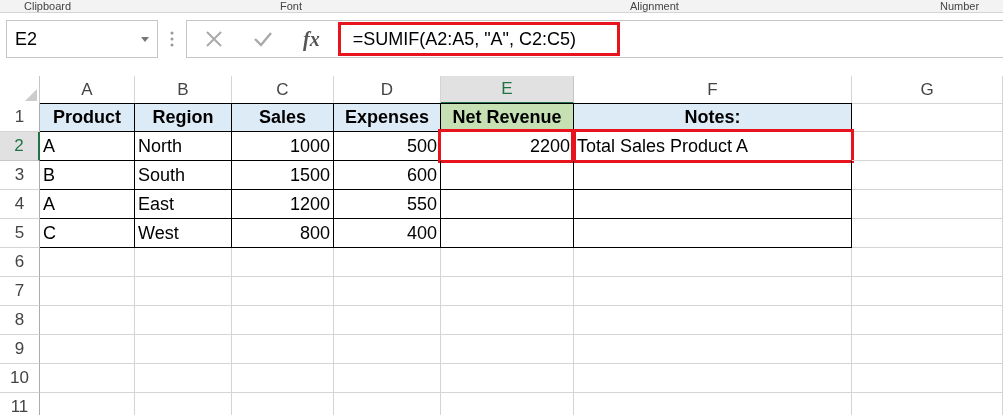 Image resolution: width=1003 pixels, height=415 pixels. I want to click on column-heading-cell: Expenses, so click(387, 117).